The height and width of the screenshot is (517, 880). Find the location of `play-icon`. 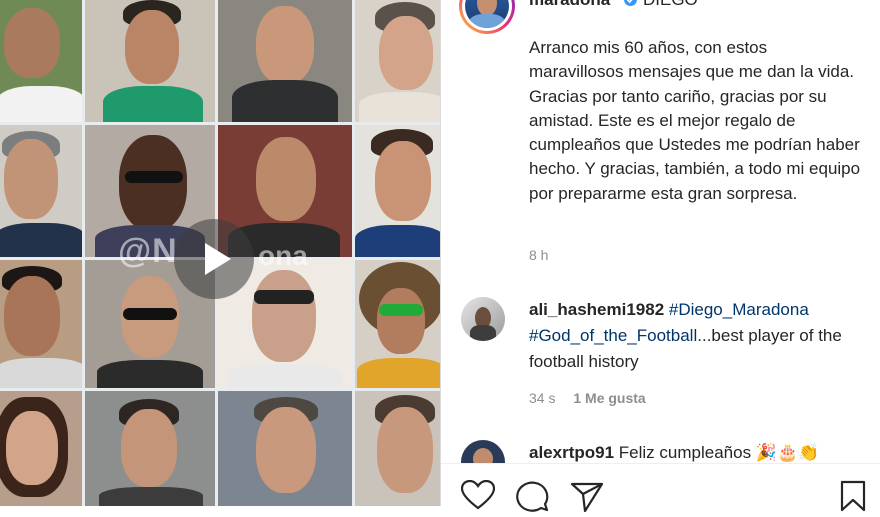

play-icon is located at coordinates (218, 259).